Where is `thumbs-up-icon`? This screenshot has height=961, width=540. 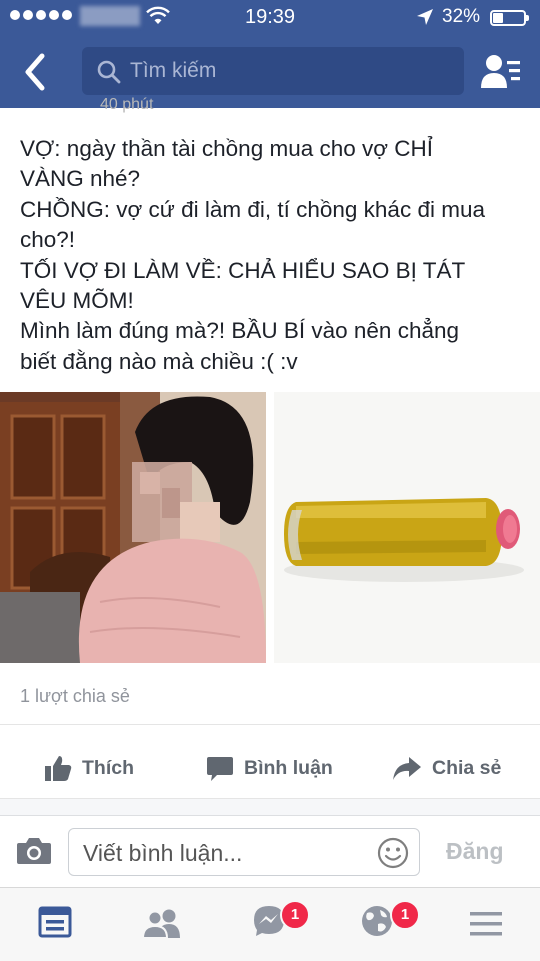 thumbs-up-icon is located at coordinates (58, 768).